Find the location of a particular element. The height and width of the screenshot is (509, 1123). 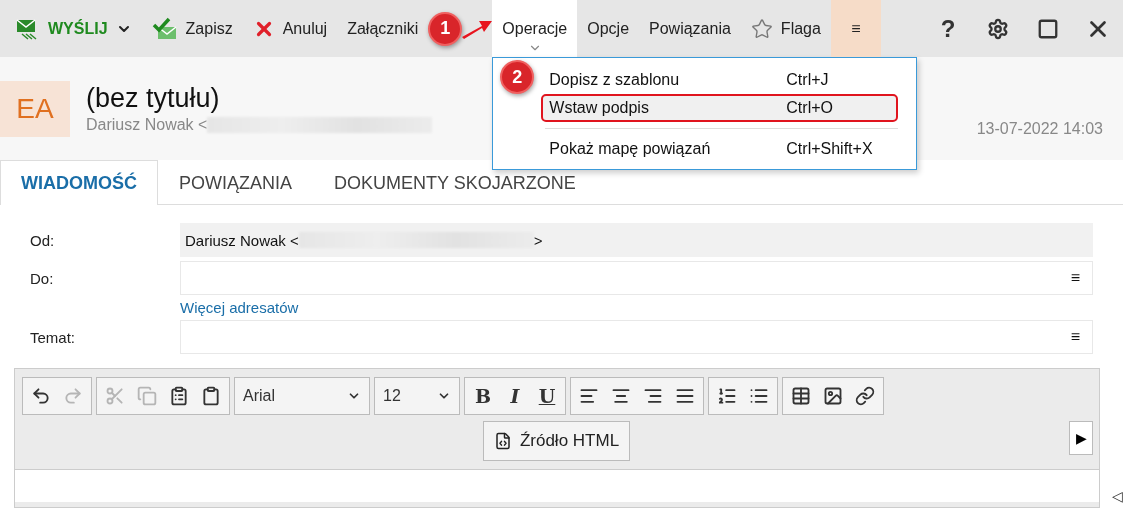

message-date: 13-07-2022 14:03 is located at coordinates (1039, 129).